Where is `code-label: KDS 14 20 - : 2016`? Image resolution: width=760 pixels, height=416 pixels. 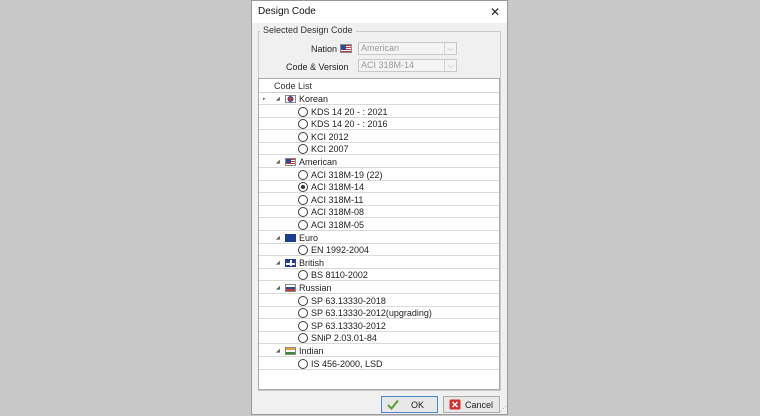 code-label: KDS 14 20 - : 2016 is located at coordinates (349, 124).